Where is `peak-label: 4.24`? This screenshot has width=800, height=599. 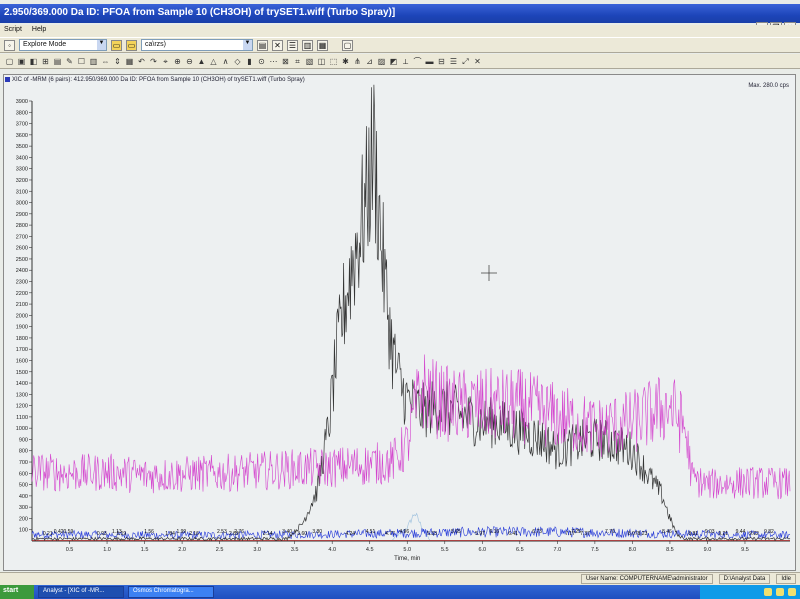
peak-label: 4.24 is located at coordinates (350, 534).